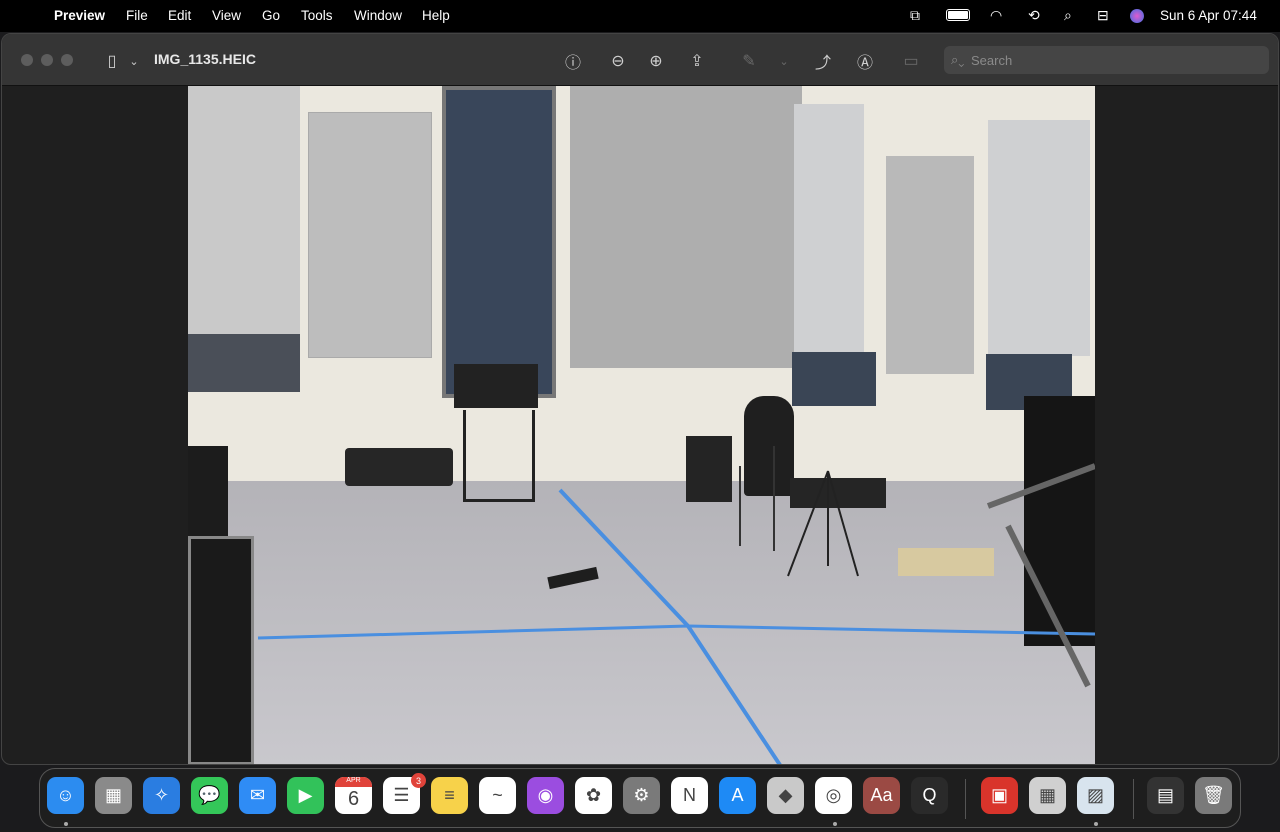 This screenshot has width=1280, height=832. I want to click on dock-app-roblox: ◆, so click(785, 795).